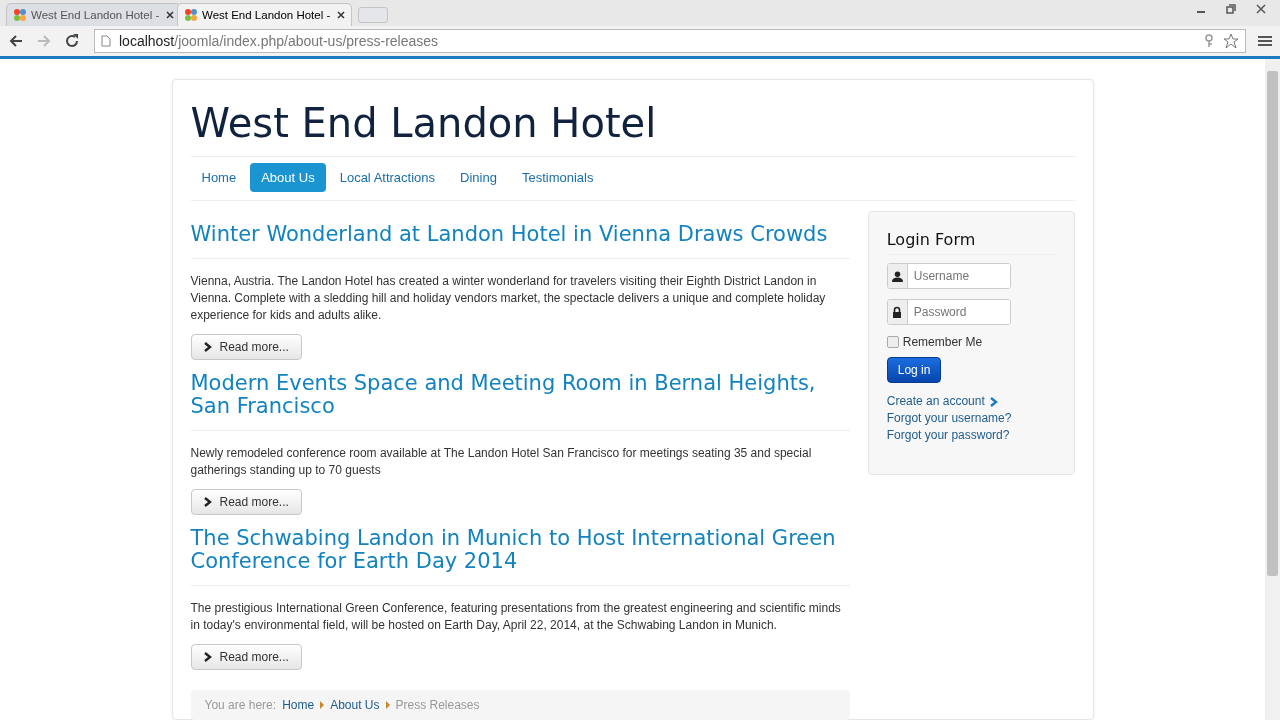 Image resolution: width=1280 pixels, height=720 pixels. I want to click on browser-tab: West End Landon Hotel -, so click(264, 14).